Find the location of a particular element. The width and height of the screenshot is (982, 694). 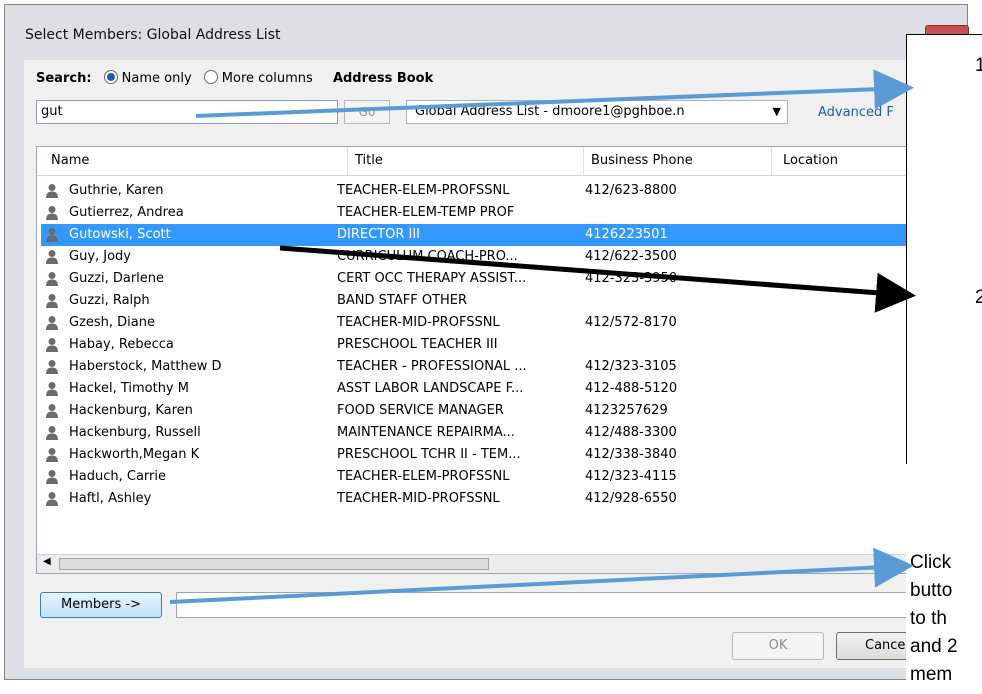

arrow-to-selected-row is located at coordinates (597, 279).